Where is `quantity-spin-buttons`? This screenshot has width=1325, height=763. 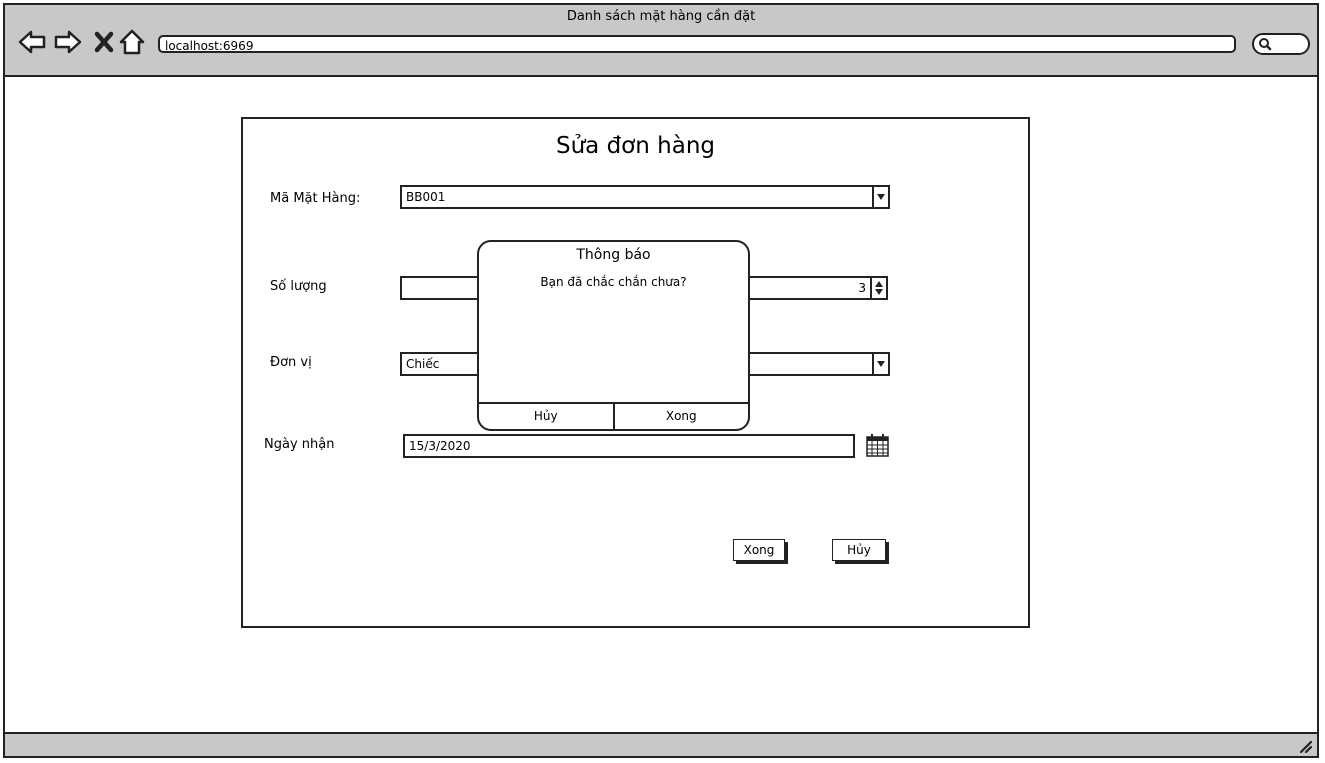 quantity-spin-buttons is located at coordinates (878, 288).